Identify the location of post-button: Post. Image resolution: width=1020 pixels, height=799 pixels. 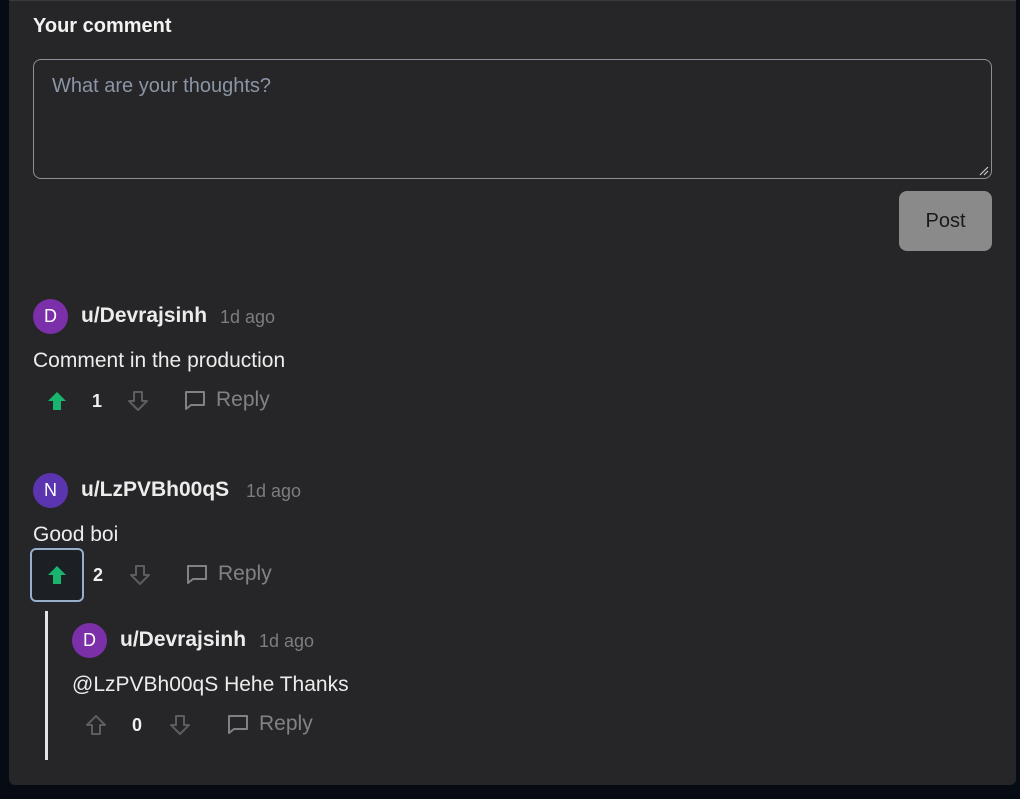
(945, 221).